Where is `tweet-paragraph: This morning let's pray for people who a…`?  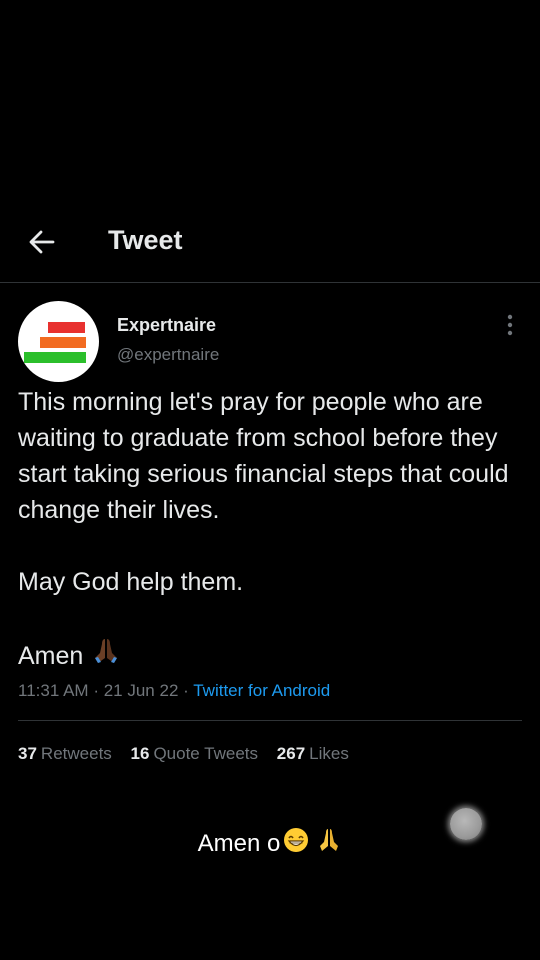 tweet-paragraph: This morning let's pray for people who a… is located at coordinates (263, 456).